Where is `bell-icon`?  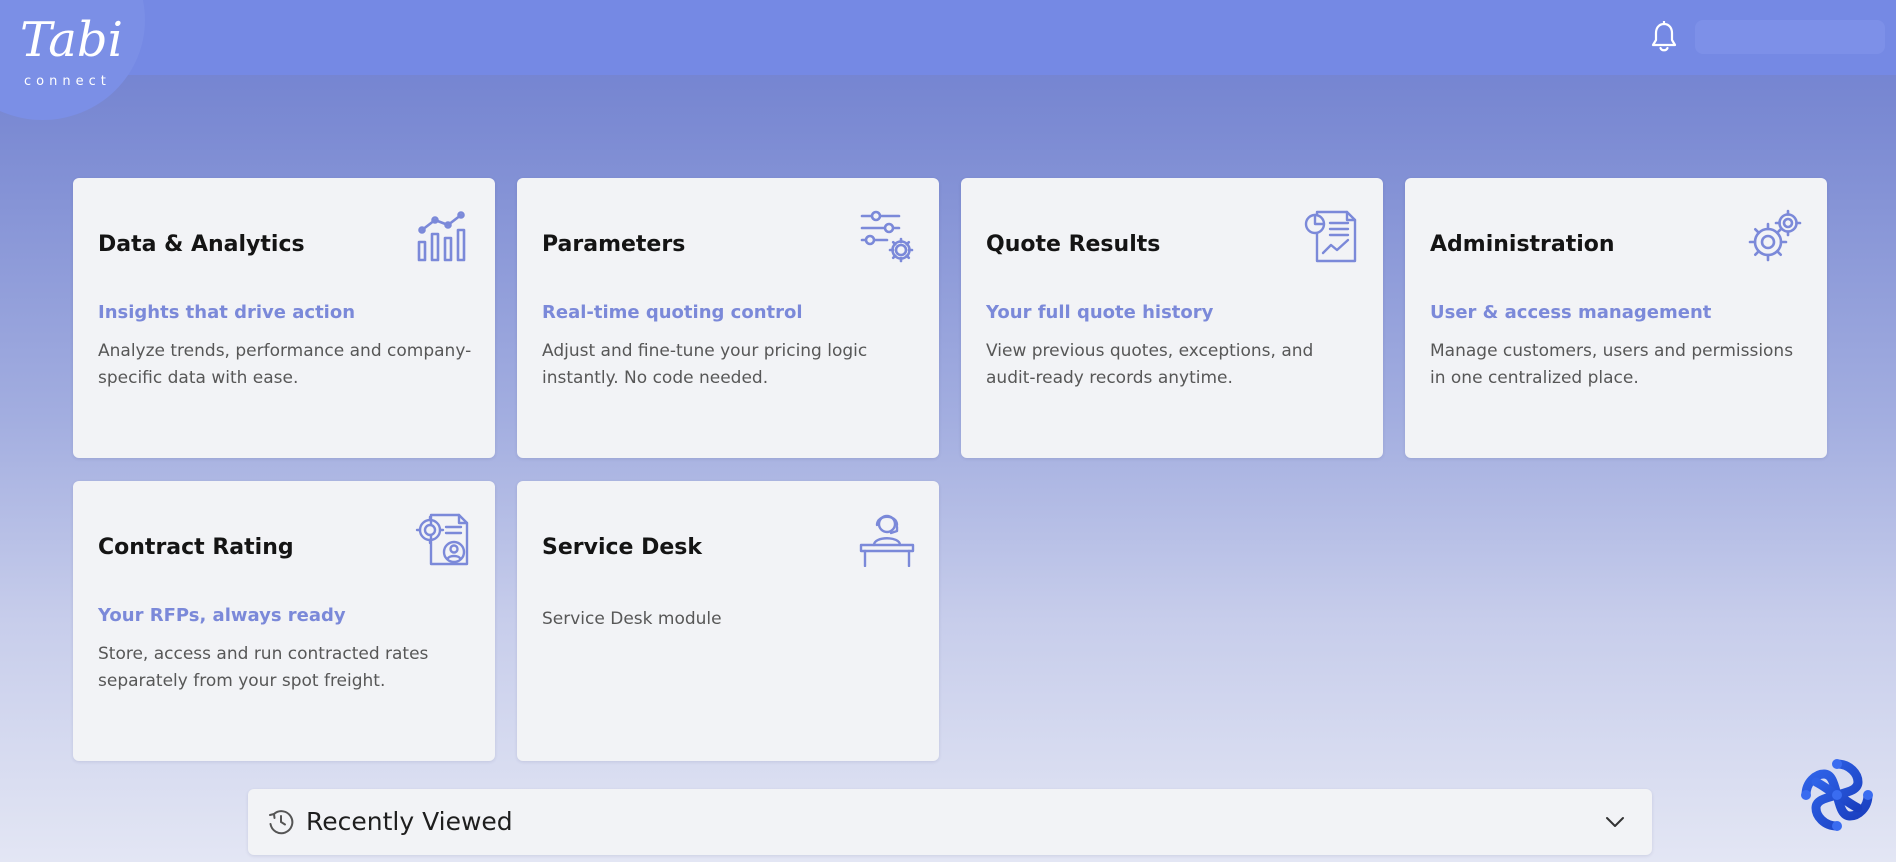 bell-icon is located at coordinates (1664, 37).